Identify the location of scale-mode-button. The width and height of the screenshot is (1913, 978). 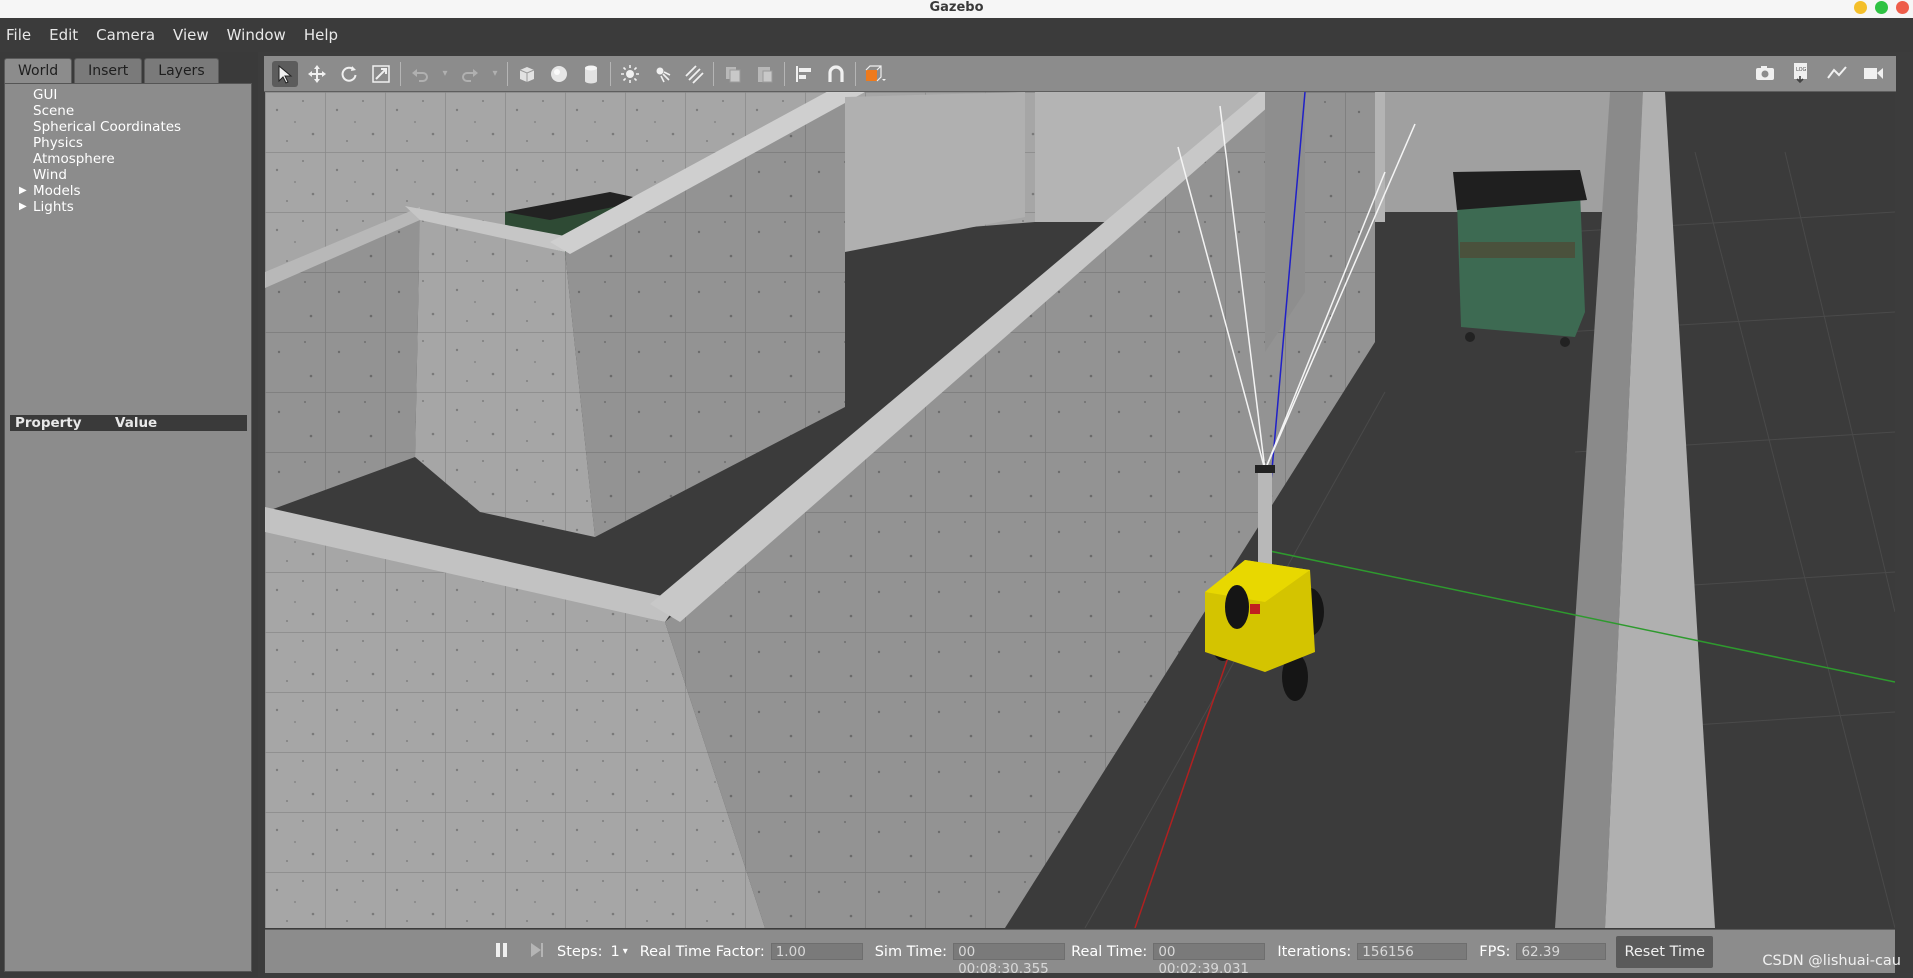
(381, 74).